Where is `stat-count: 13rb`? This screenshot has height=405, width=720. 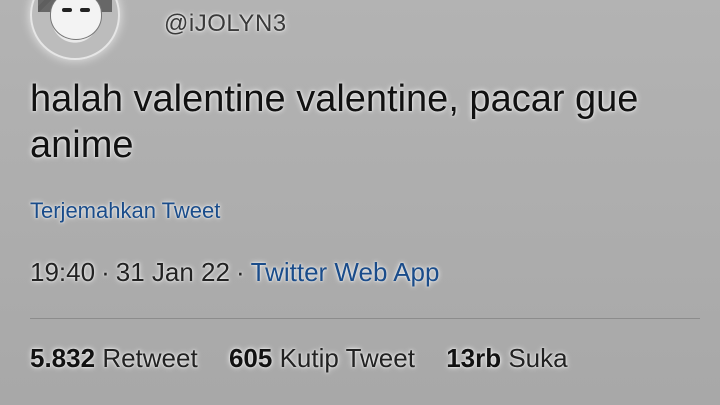
stat-count: 13rb is located at coordinates (474, 358).